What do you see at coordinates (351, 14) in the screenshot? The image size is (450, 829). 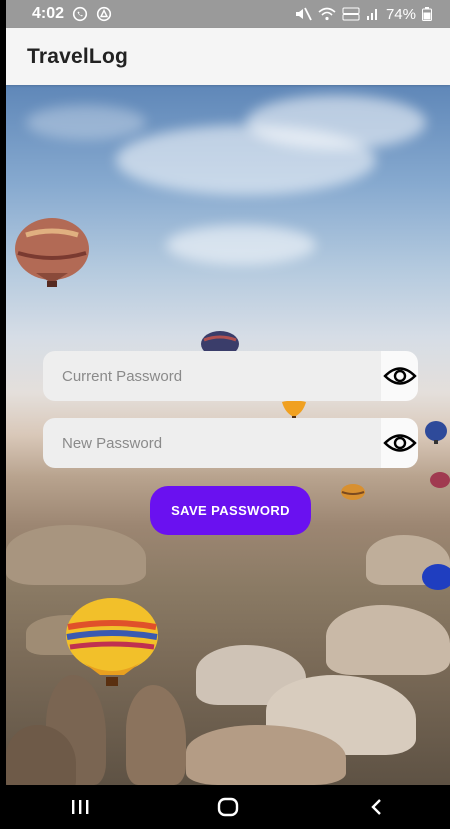 I see `volte-icon` at bounding box center [351, 14].